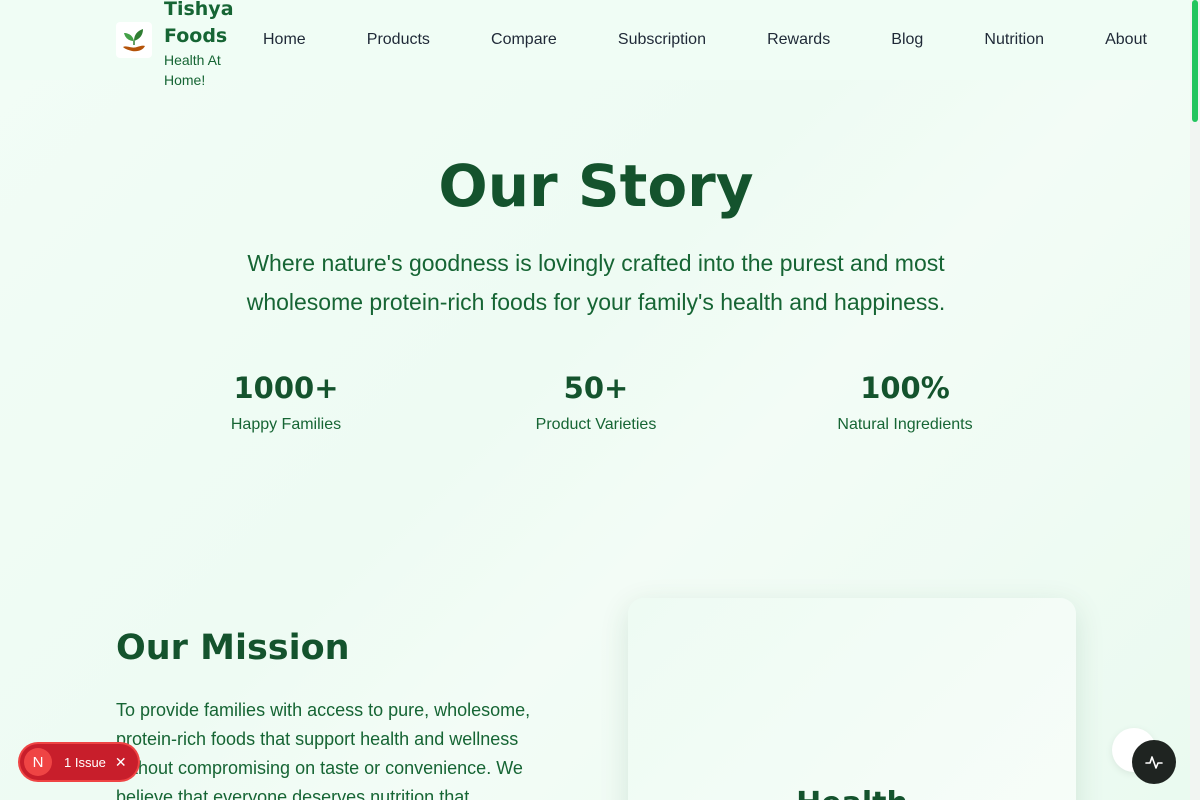 The height and width of the screenshot is (800, 1200). I want to click on issues-count: 1 Issue, so click(85, 762).